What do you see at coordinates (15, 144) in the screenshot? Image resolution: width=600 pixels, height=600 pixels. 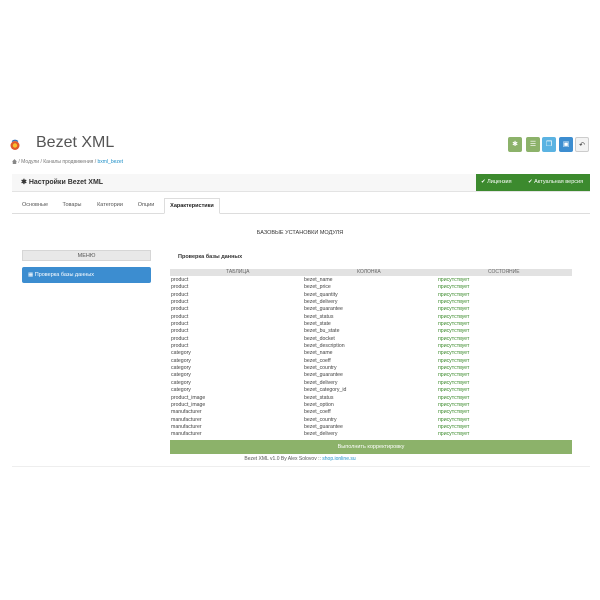 I see `opencart-logo-icon` at bounding box center [15, 144].